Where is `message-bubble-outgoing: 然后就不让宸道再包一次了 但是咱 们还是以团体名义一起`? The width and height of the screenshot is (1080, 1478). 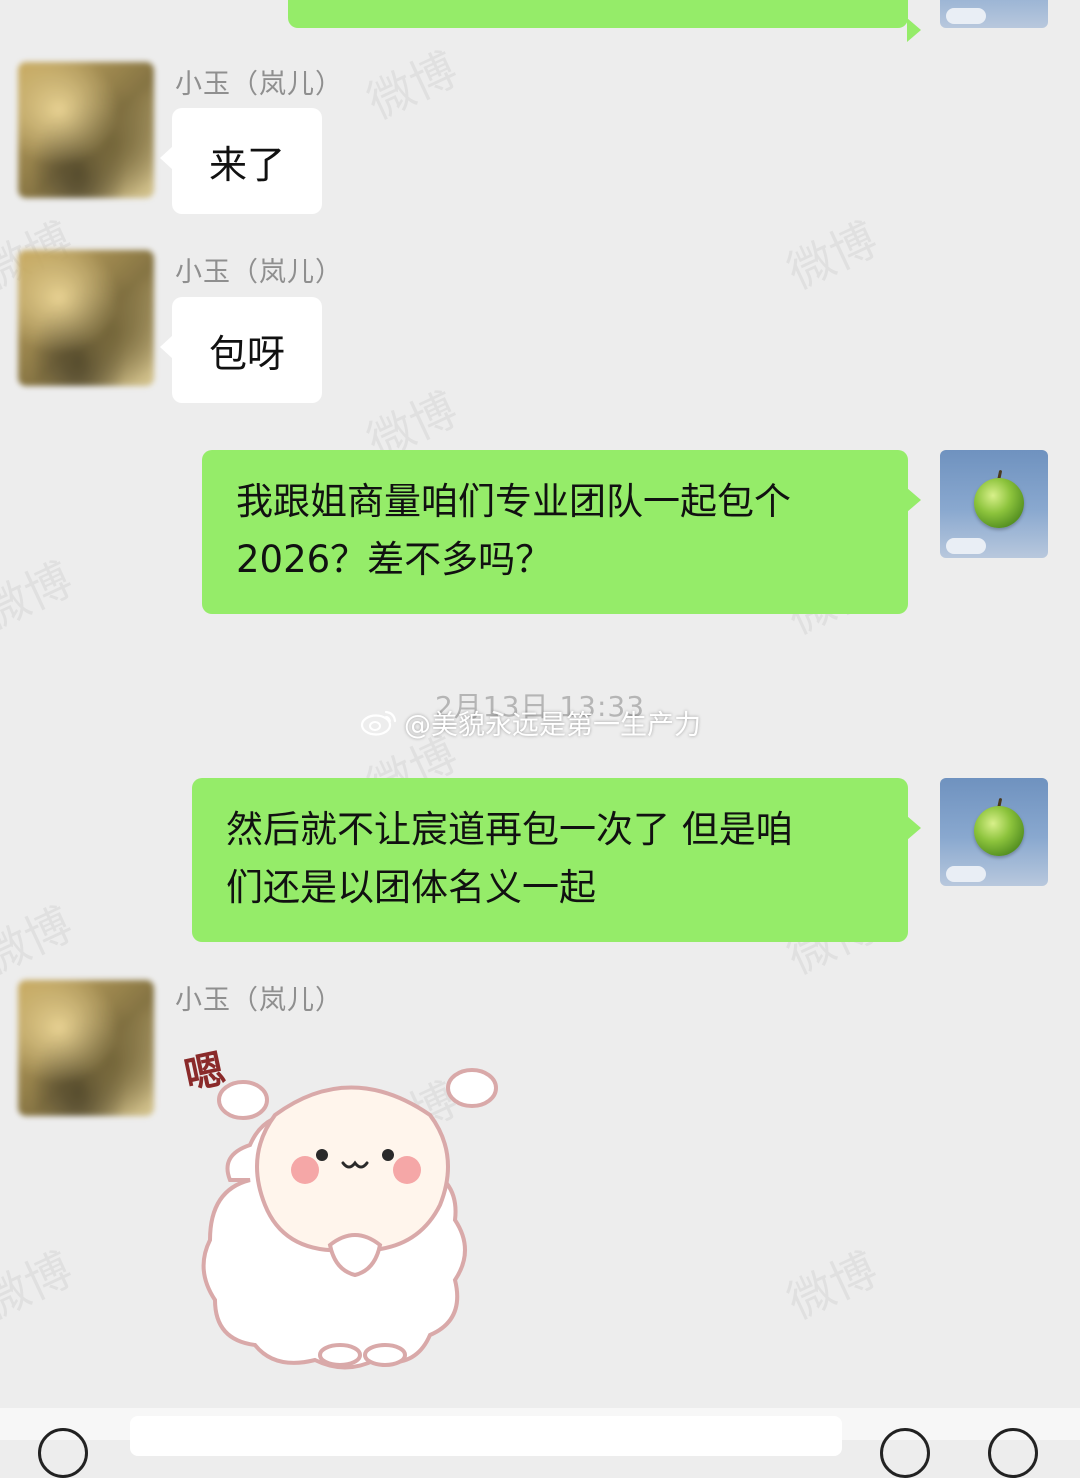
message-bubble-outgoing: 然后就不让宸道再包一次了 但是咱 们还是以团体名义一起 is located at coordinates (556, 860).